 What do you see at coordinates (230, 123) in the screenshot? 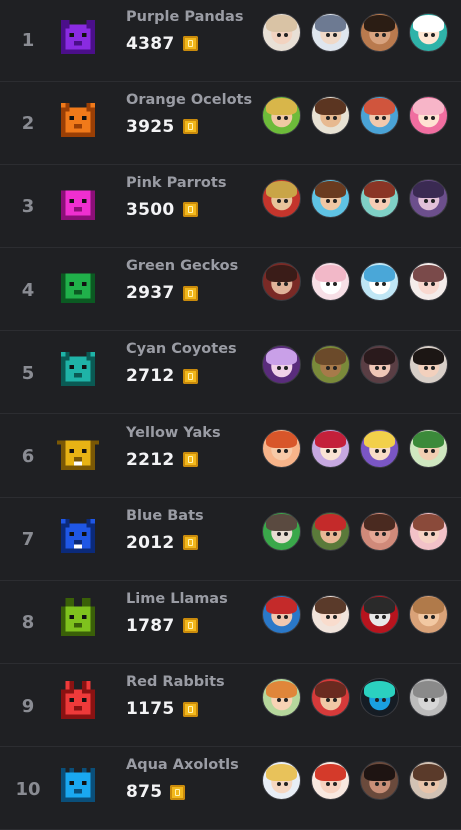
I see `leaderboard-row-2: 2 Orange Ocelots 3925` at bounding box center [230, 123].